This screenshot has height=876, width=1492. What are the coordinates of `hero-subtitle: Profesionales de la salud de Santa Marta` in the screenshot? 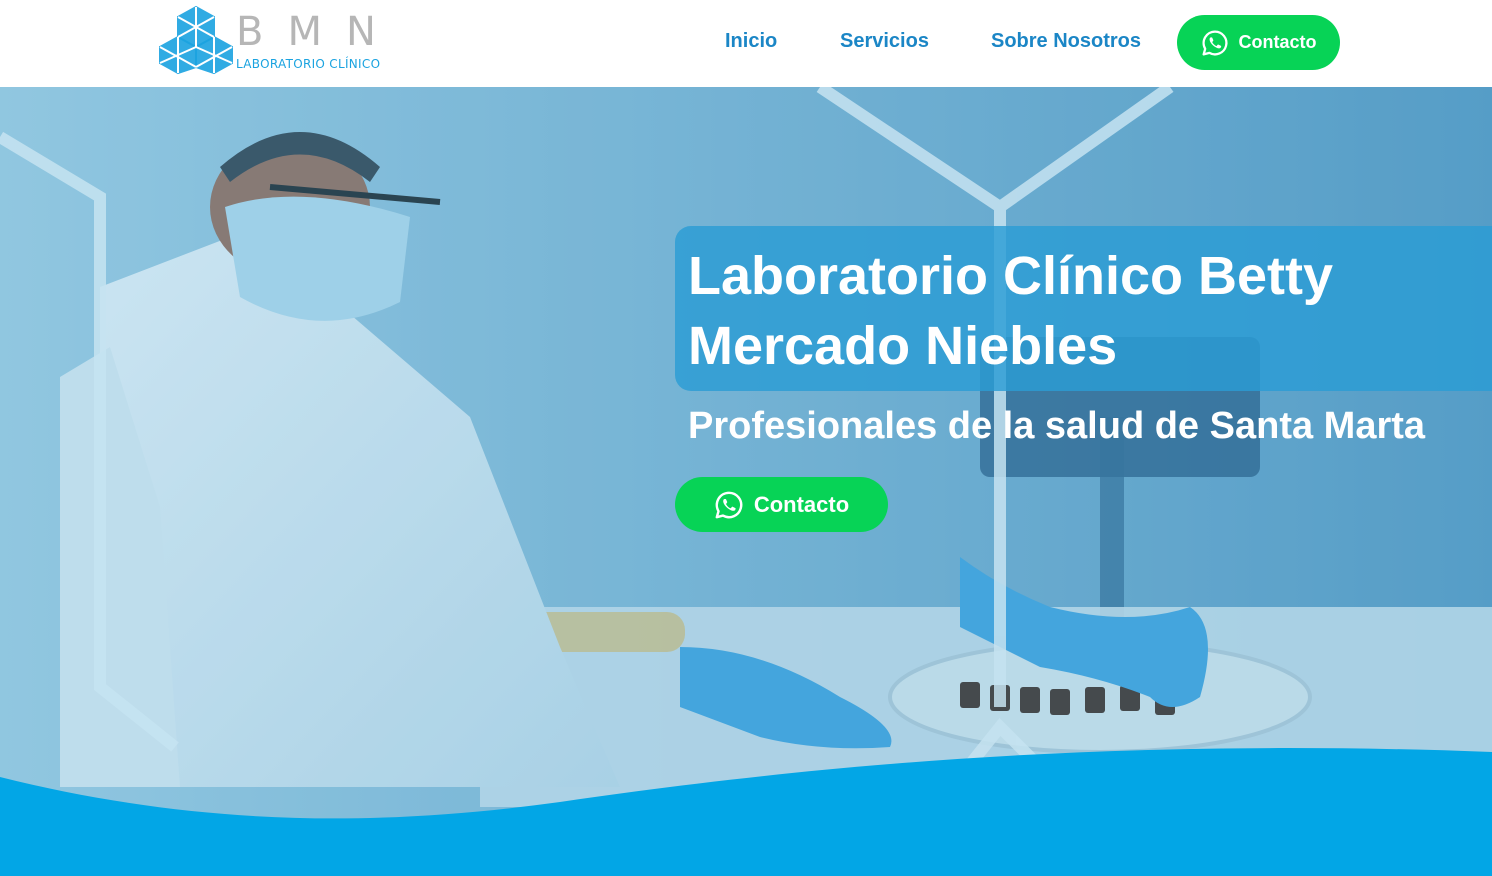 It's located at (1057, 426).